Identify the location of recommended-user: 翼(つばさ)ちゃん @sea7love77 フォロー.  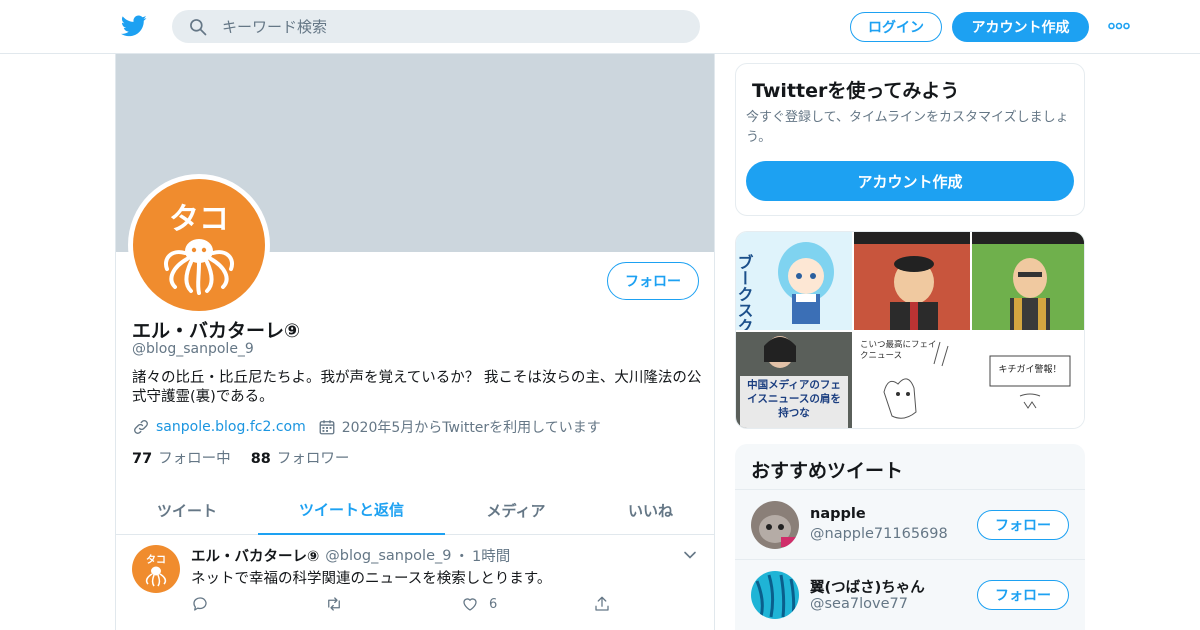
(910, 594).